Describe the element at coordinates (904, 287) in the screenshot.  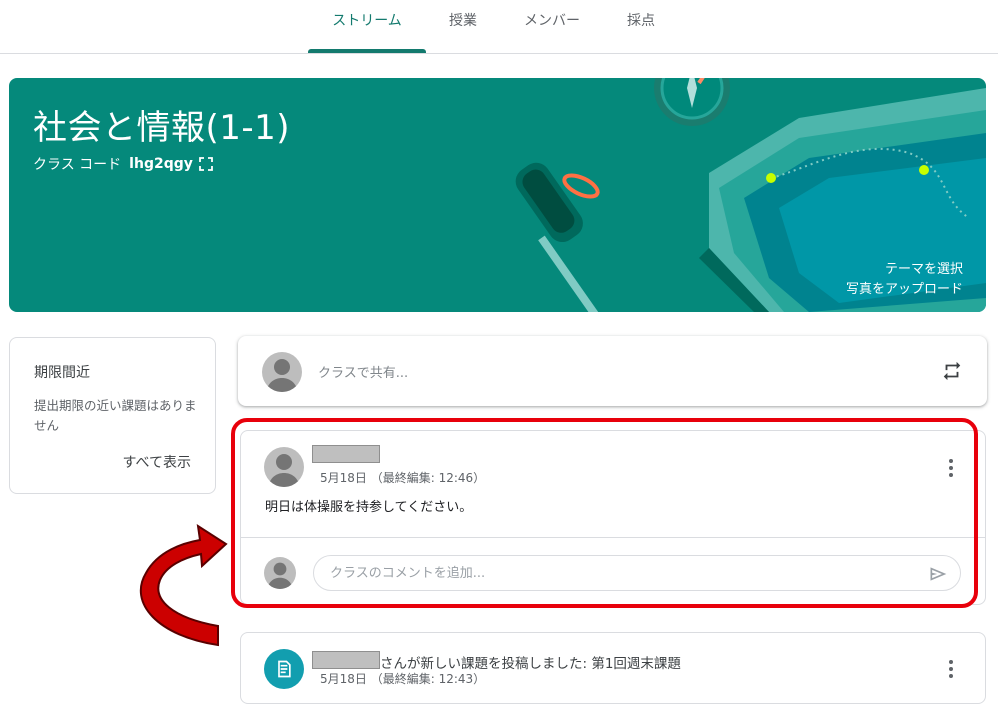
I see `upload-photo-link: 写真をアップロード` at that location.